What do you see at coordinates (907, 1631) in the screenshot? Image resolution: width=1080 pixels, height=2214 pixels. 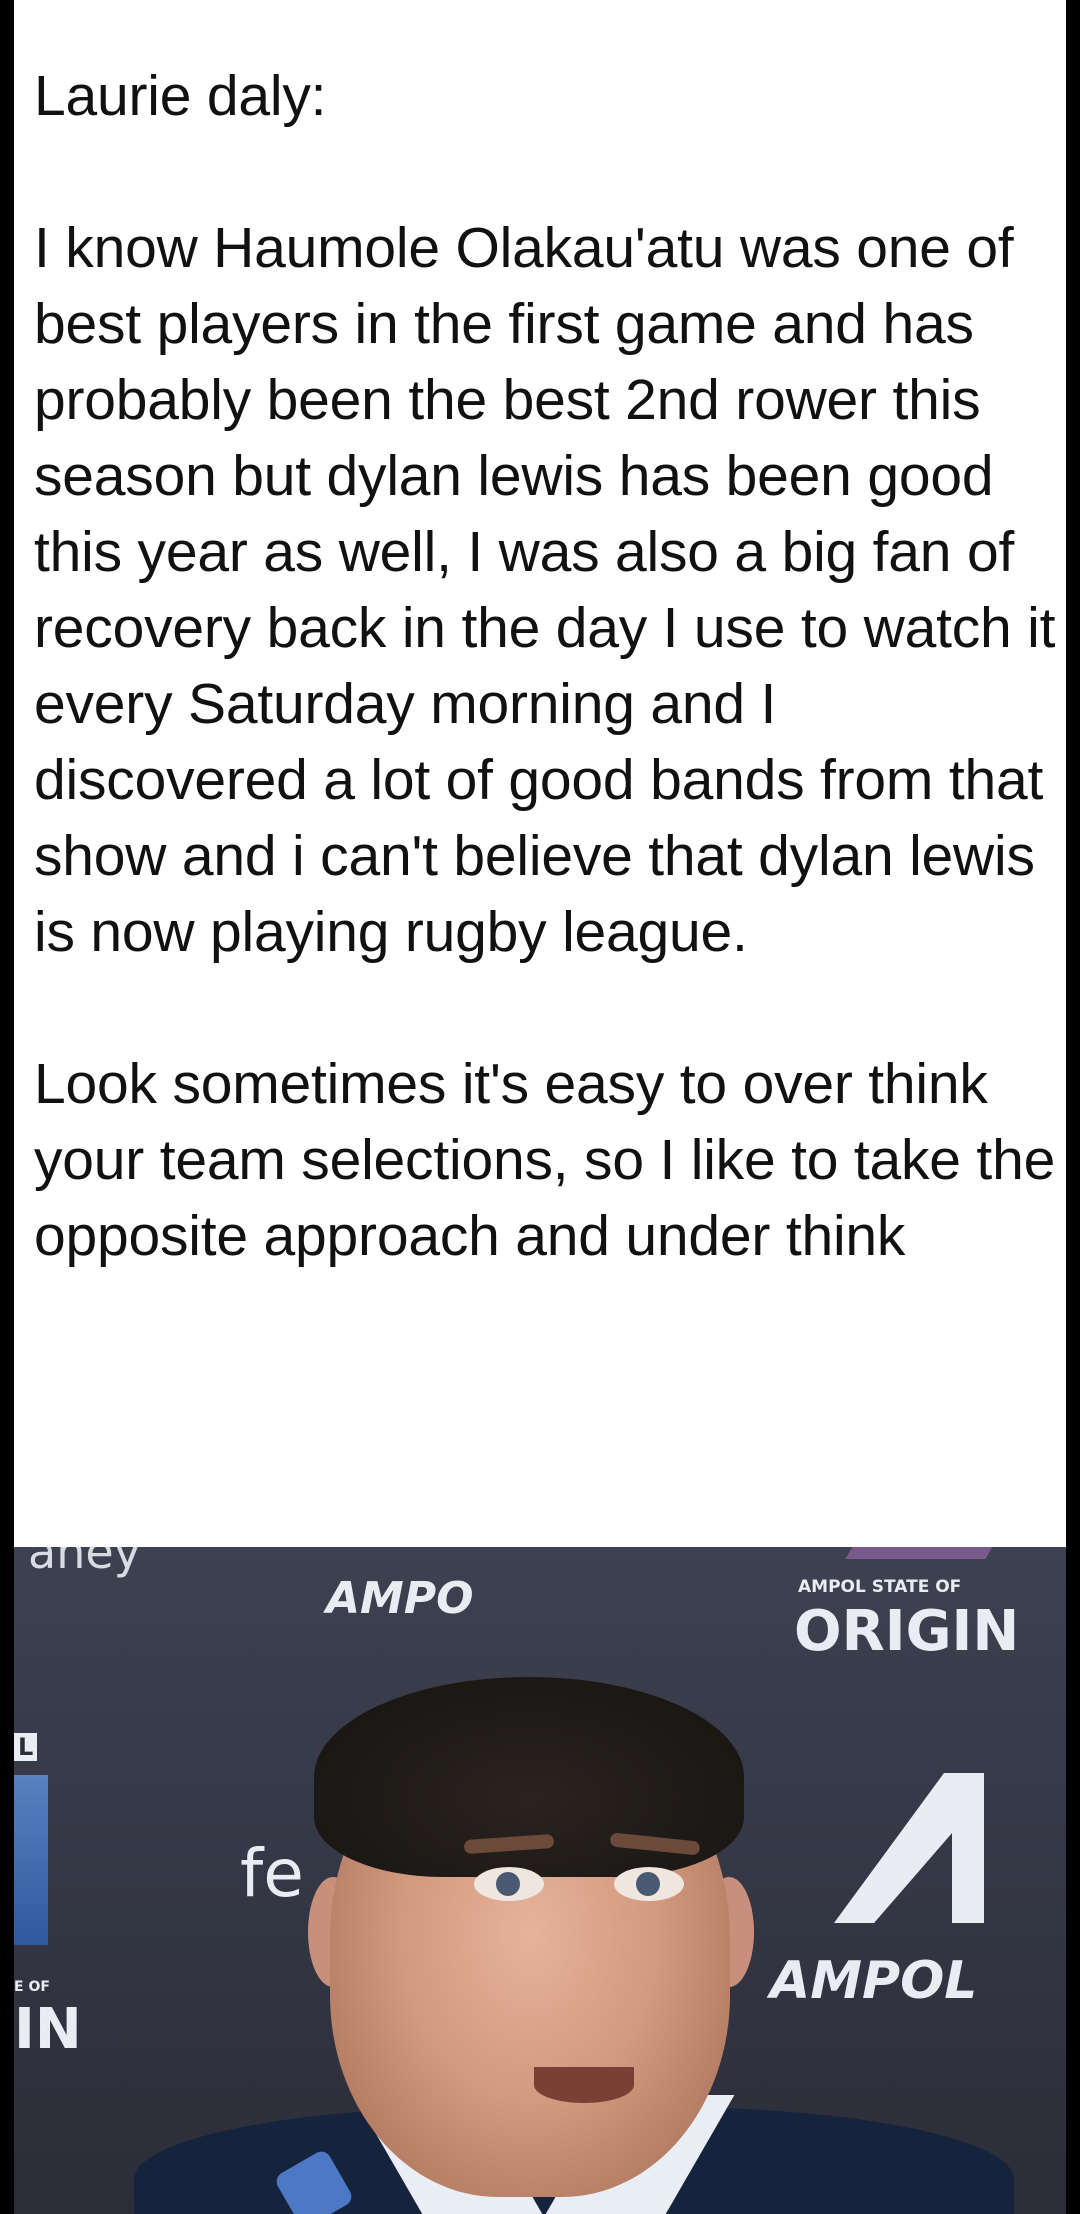 I see `backdrop-text-origin: ORIGIN` at bounding box center [907, 1631].